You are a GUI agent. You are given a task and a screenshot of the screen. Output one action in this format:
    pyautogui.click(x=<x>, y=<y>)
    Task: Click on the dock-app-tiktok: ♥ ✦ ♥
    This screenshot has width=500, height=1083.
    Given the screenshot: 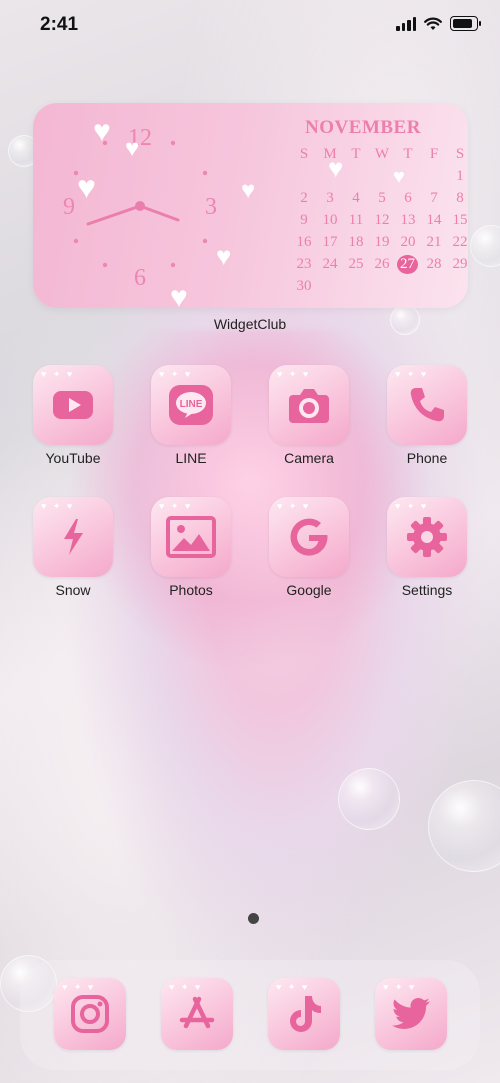 What is the action you would take?
    pyautogui.click(x=304, y=1014)
    